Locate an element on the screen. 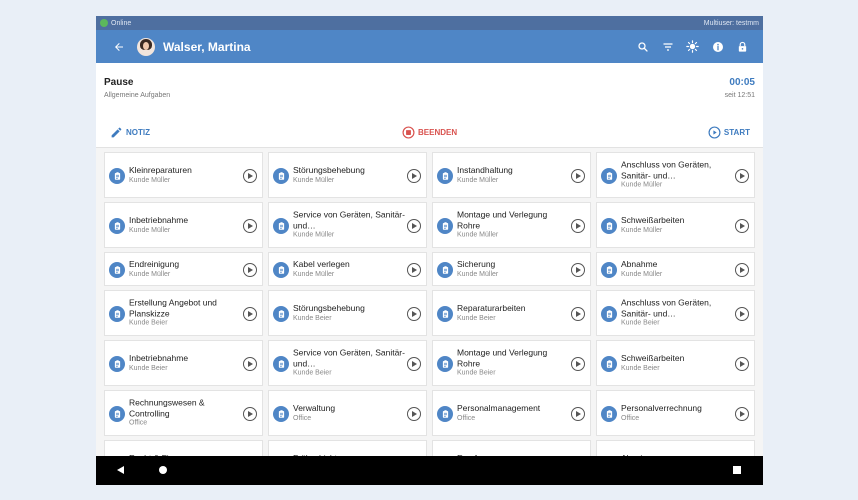 The width and height of the screenshot is (858, 500). task-name: Inbetriebnahme is located at coordinates (159, 219).